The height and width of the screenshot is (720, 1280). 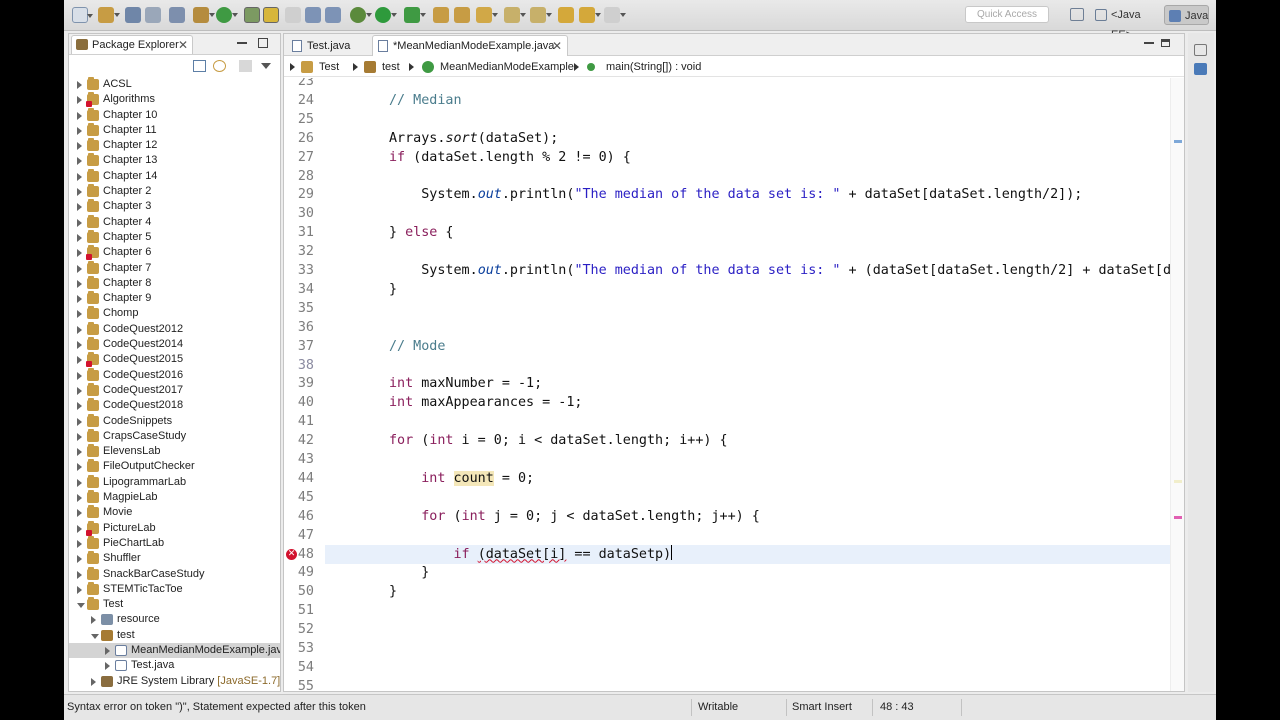 I want to click on collapse-all-icon, so click(x=199, y=66).